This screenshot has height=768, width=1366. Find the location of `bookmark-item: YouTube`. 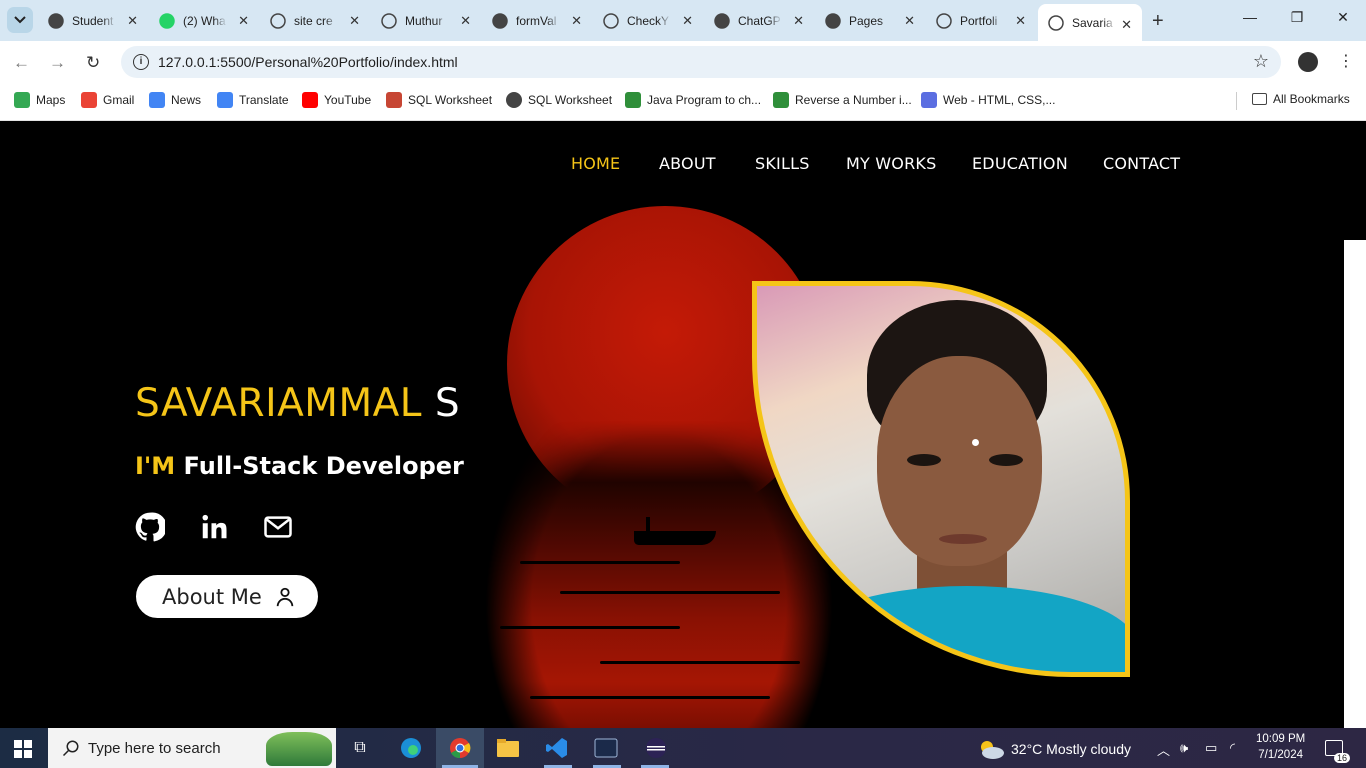

bookmark-item: YouTube is located at coordinates (336, 100).